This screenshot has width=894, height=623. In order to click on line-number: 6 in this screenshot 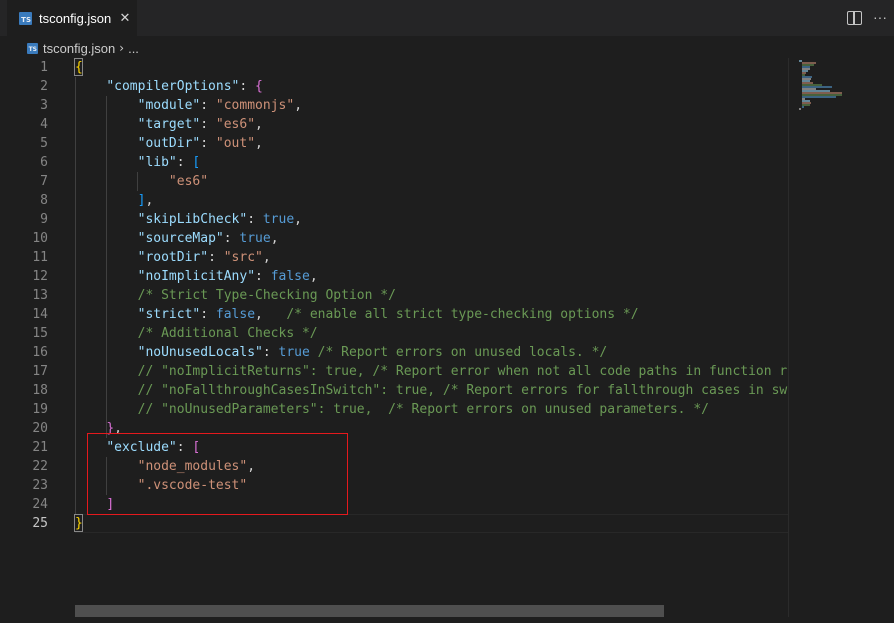, I will do `click(44, 162)`.